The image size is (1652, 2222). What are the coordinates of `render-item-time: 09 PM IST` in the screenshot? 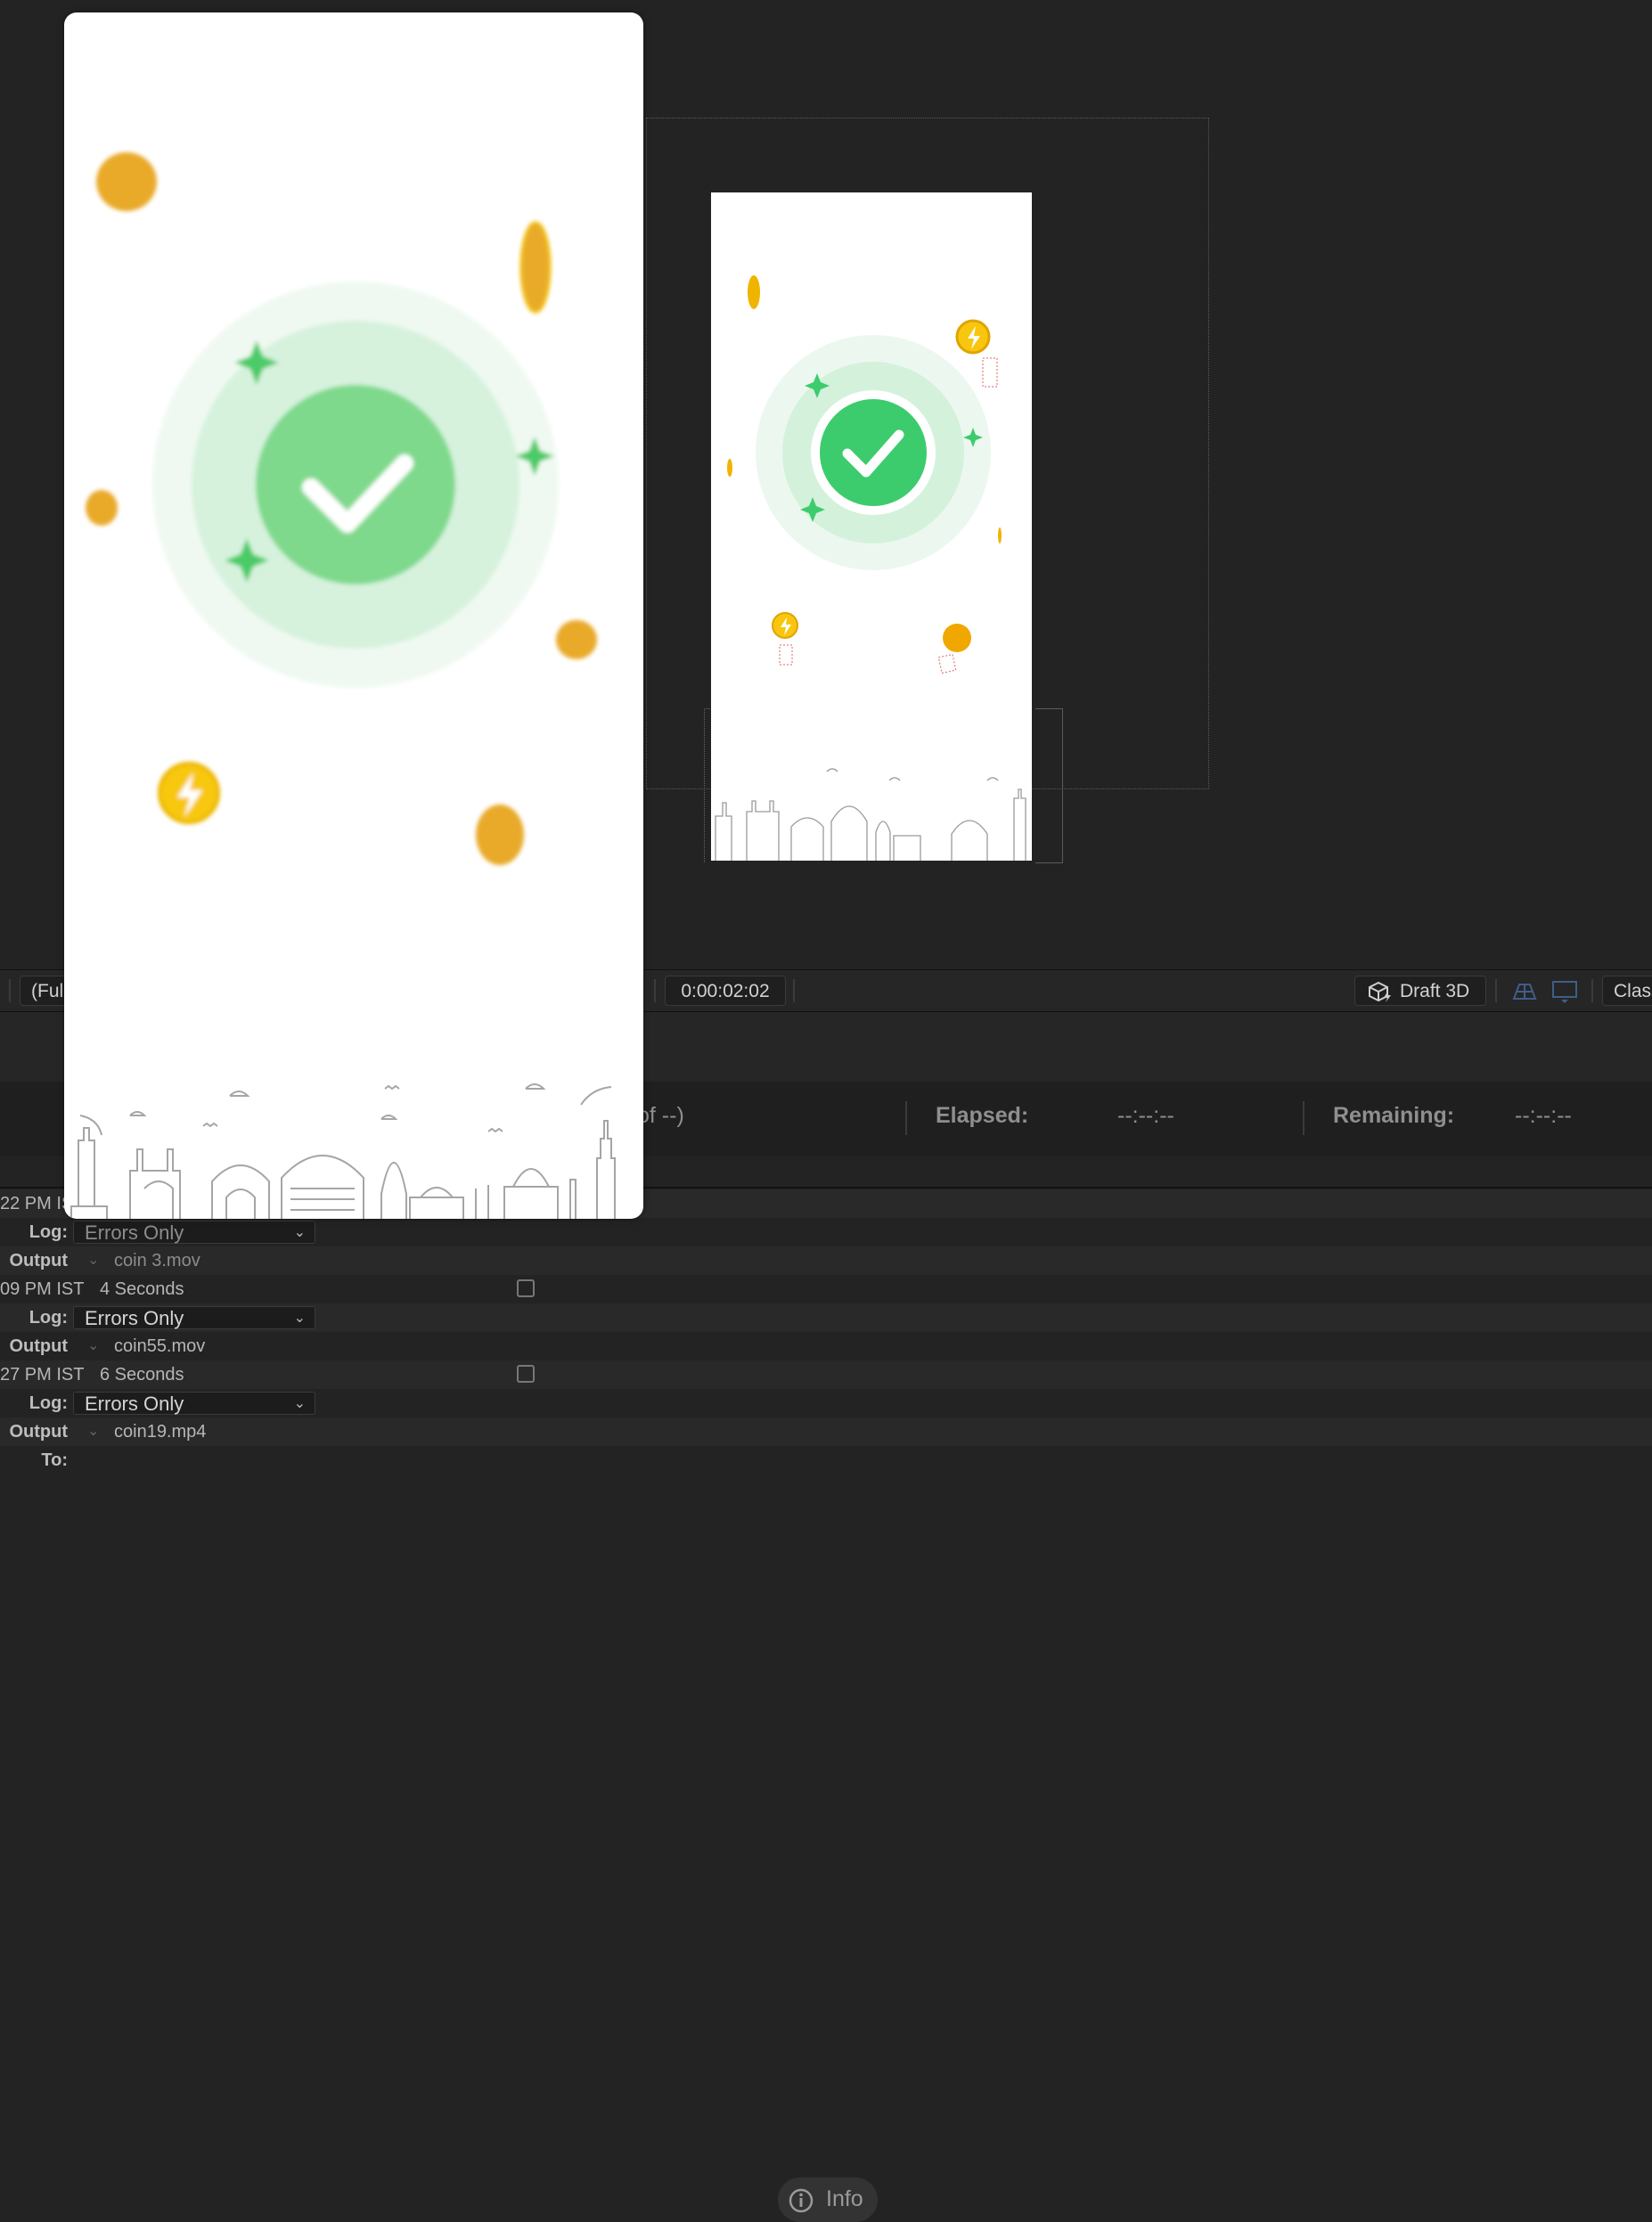 It's located at (42, 1289).